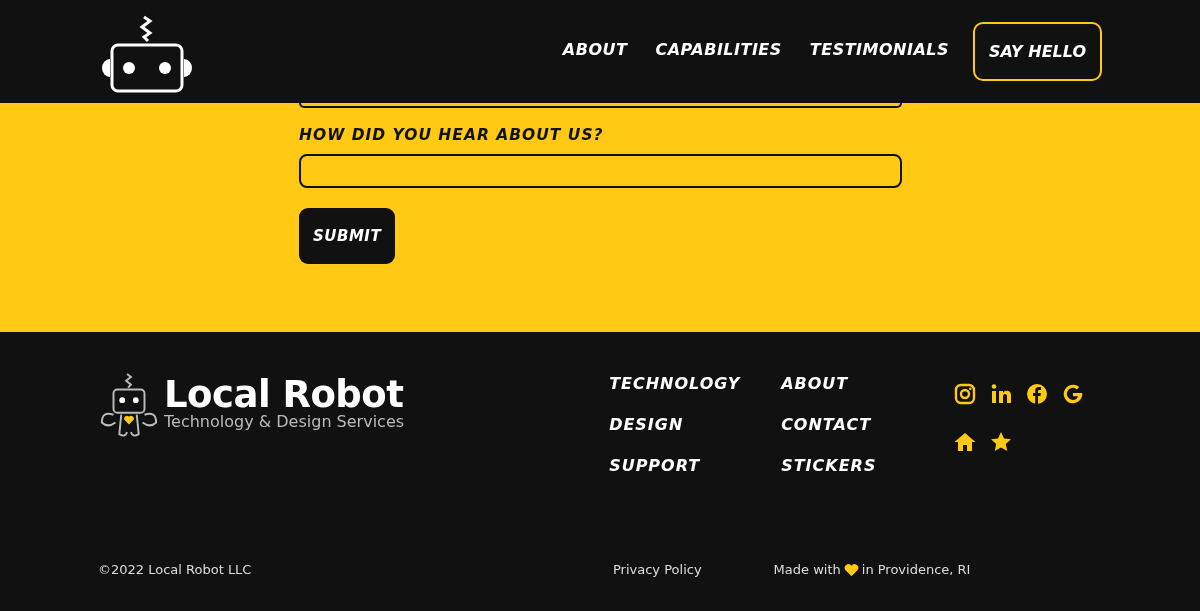 This screenshot has width=1200, height=611. I want to click on instagram-icon, so click(965, 394).